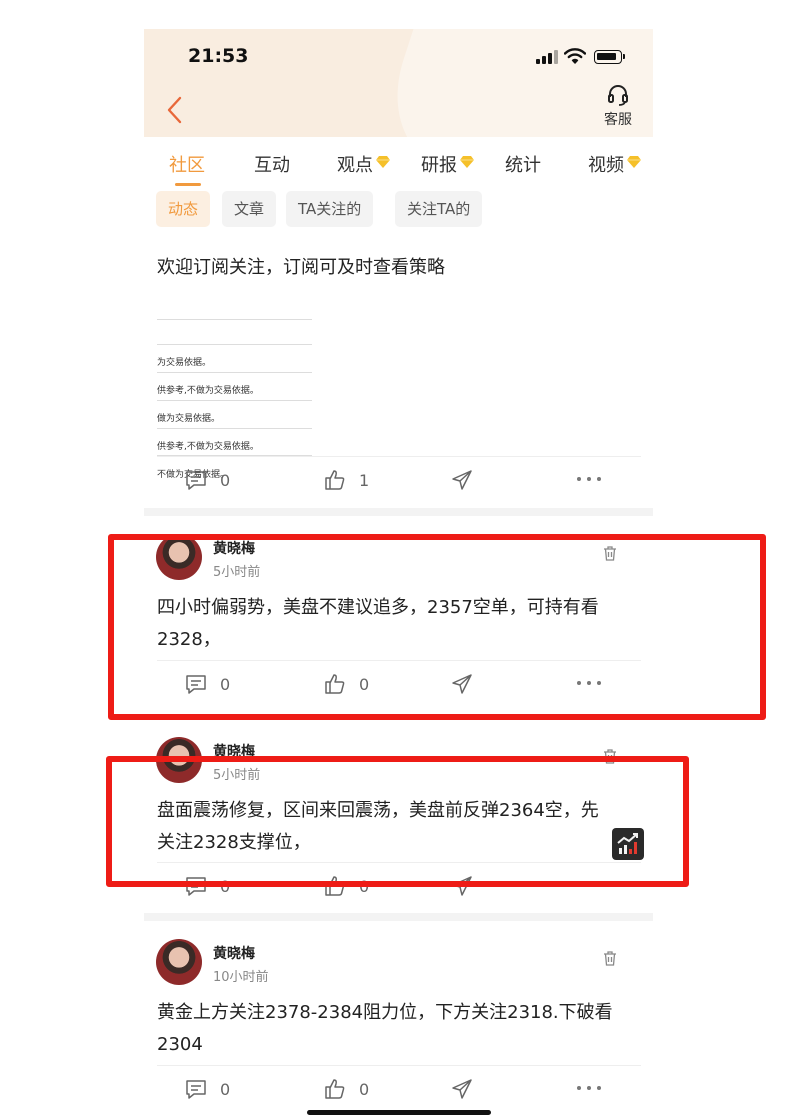 The height and width of the screenshot is (1116, 804). Describe the element at coordinates (575, 56) in the screenshot. I see `wifi-icon` at that location.